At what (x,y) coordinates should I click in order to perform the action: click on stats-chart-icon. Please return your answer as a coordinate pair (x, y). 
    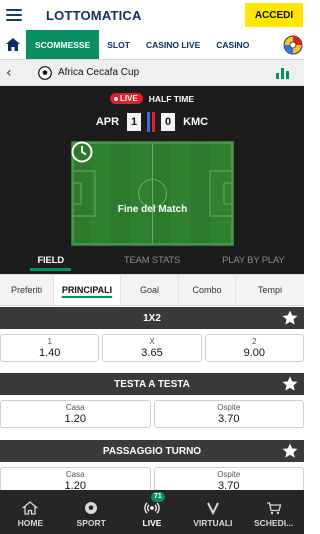
    Looking at the image, I should click on (283, 73).